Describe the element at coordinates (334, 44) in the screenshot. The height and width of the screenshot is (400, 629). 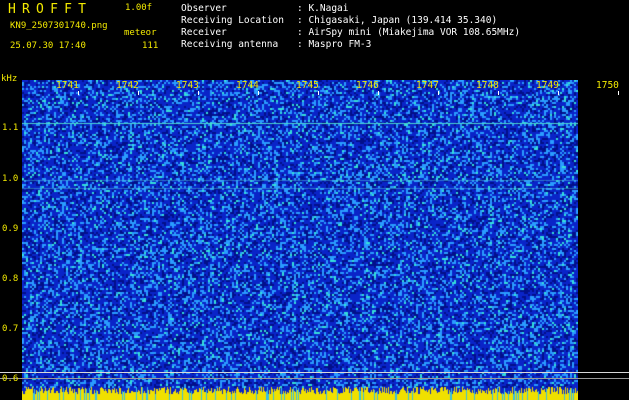
I see `antenna-value: : Maspro FM-3` at that location.